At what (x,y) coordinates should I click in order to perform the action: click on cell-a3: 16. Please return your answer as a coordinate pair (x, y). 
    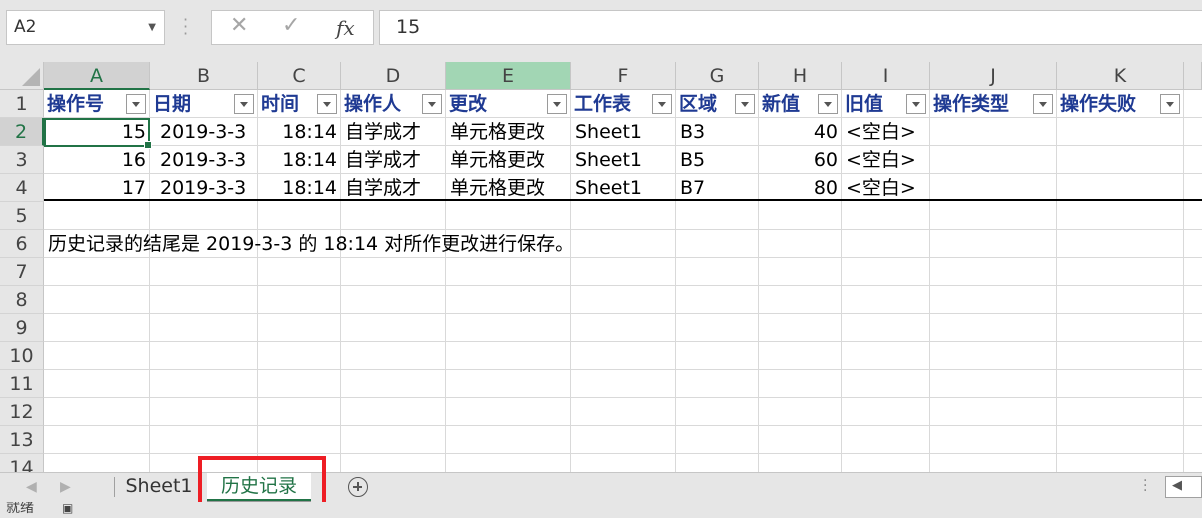
    Looking at the image, I should click on (97, 160).